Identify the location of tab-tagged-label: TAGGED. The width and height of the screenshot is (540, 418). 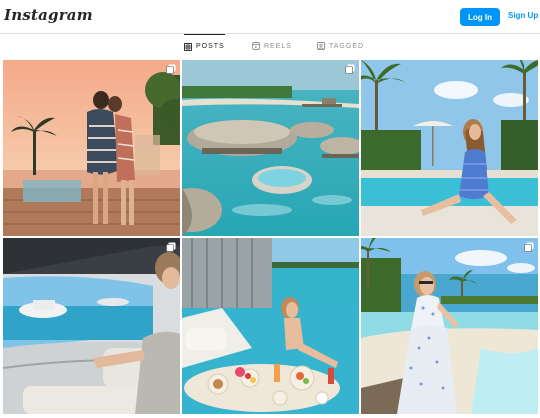
(347, 46).